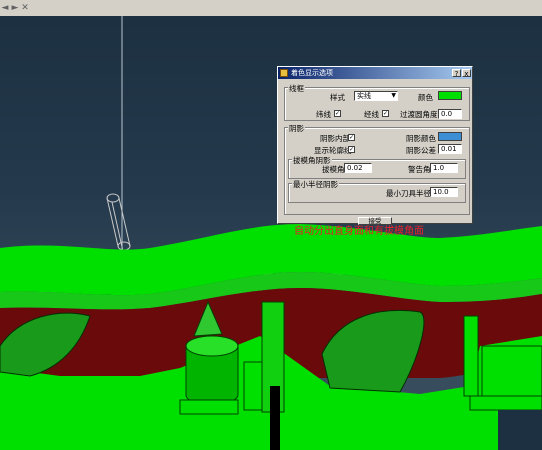 The height and width of the screenshot is (450, 542). Describe the element at coordinates (376, 96) in the screenshot. I see `style-select: 实线 ▼` at that location.